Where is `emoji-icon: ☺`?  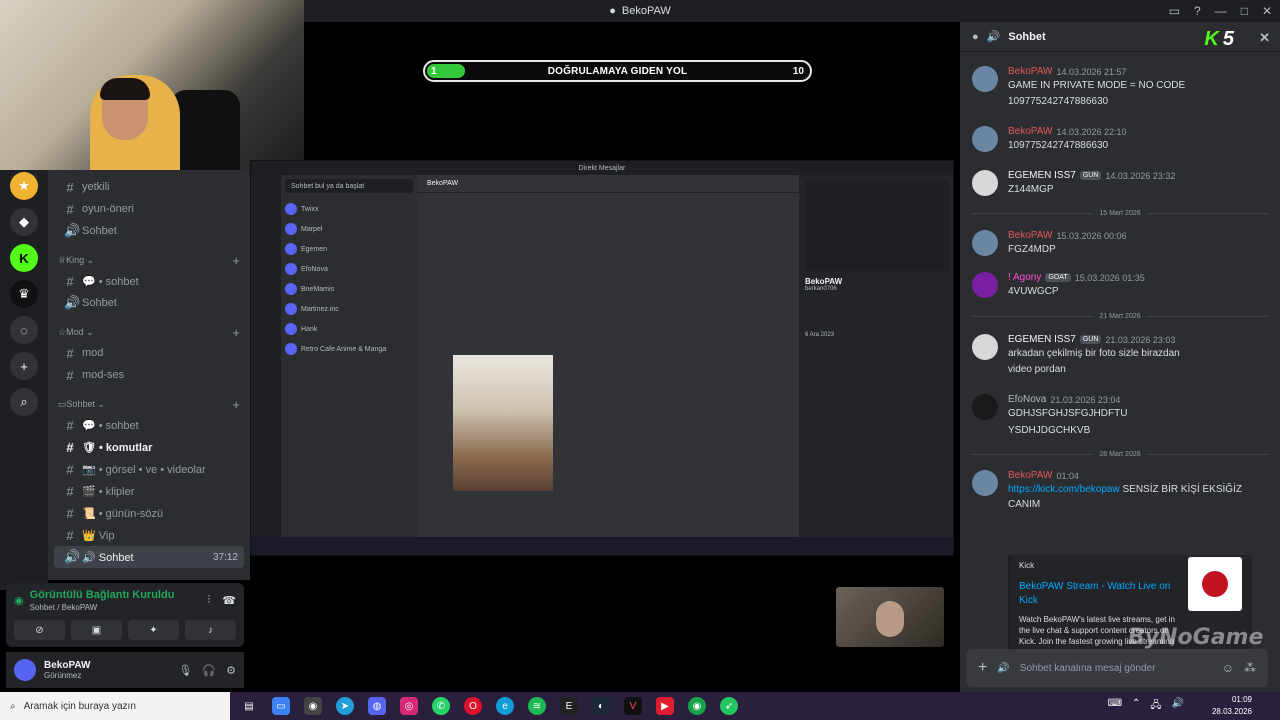
emoji-icon: ☺ is located at coordinates (1228, 668).